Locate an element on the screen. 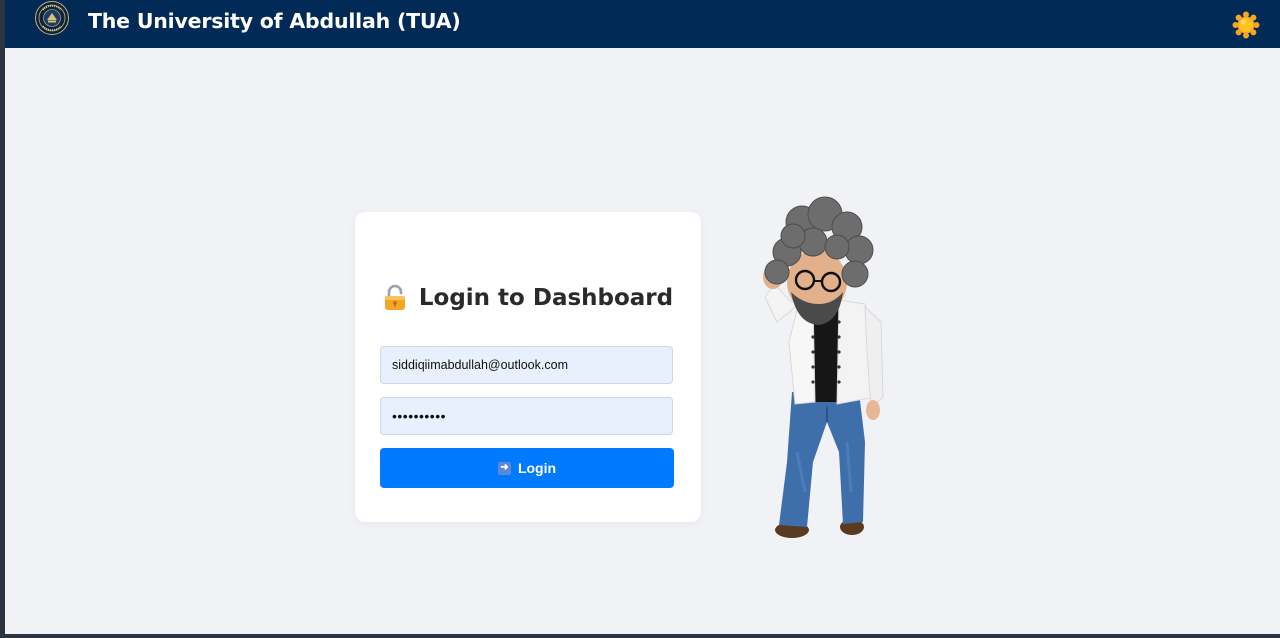 This screenshot has width=1280, height=638. login-button-label: Login is located at coordinates (537, 468).